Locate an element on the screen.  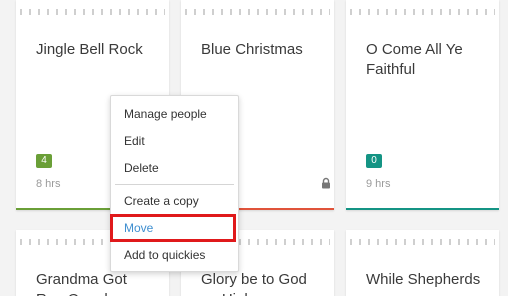
card-while-shepherds: While Shepherds is located at coordinates (422, 263).